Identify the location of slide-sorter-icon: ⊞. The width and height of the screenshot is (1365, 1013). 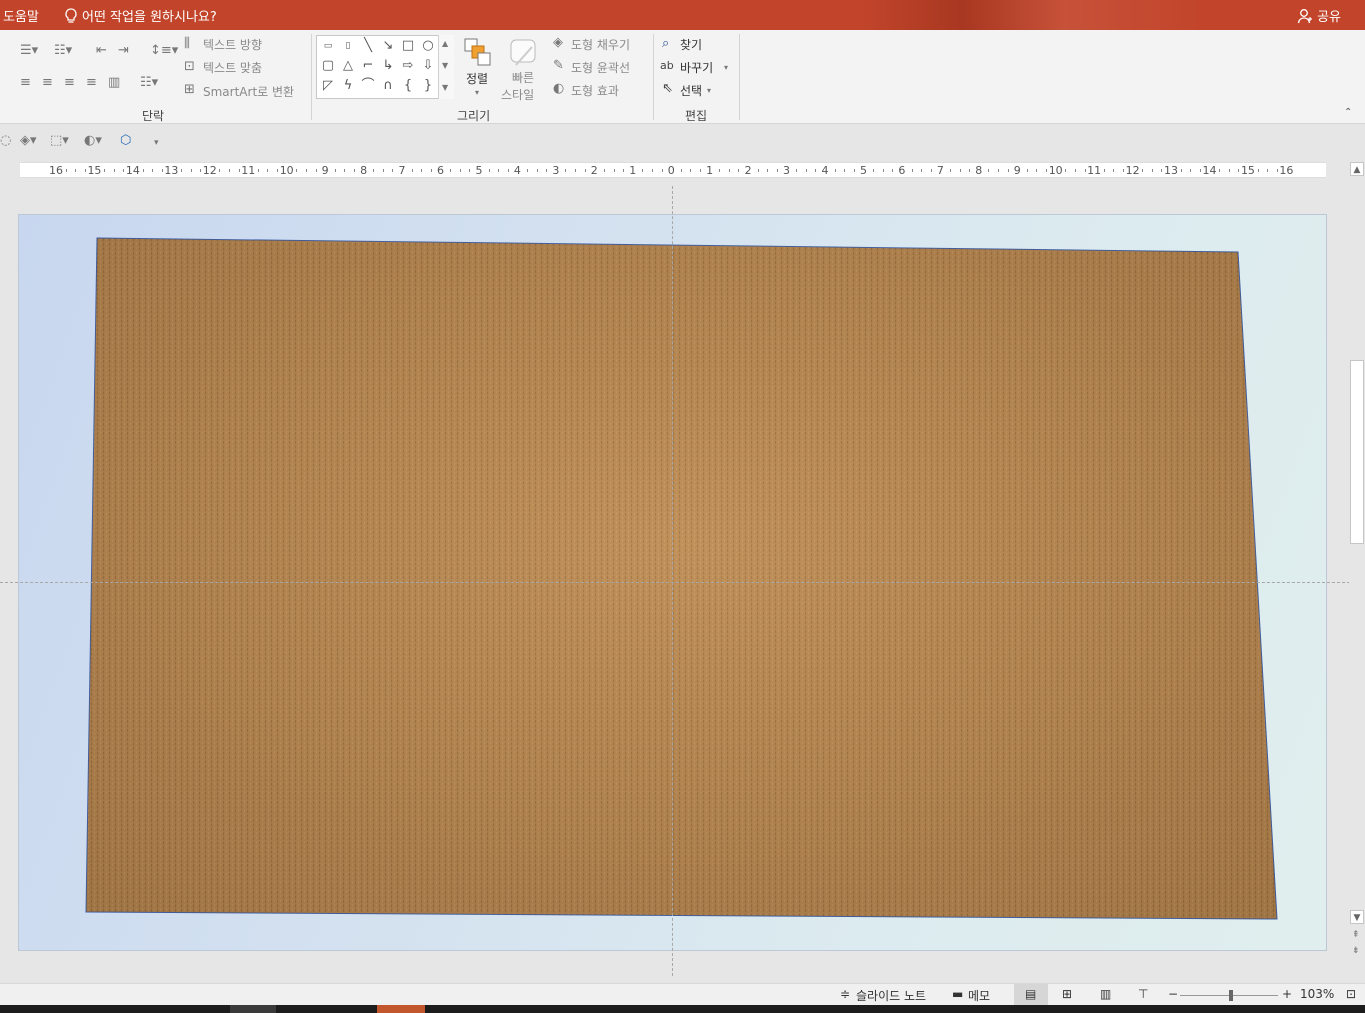
(1067, 994).